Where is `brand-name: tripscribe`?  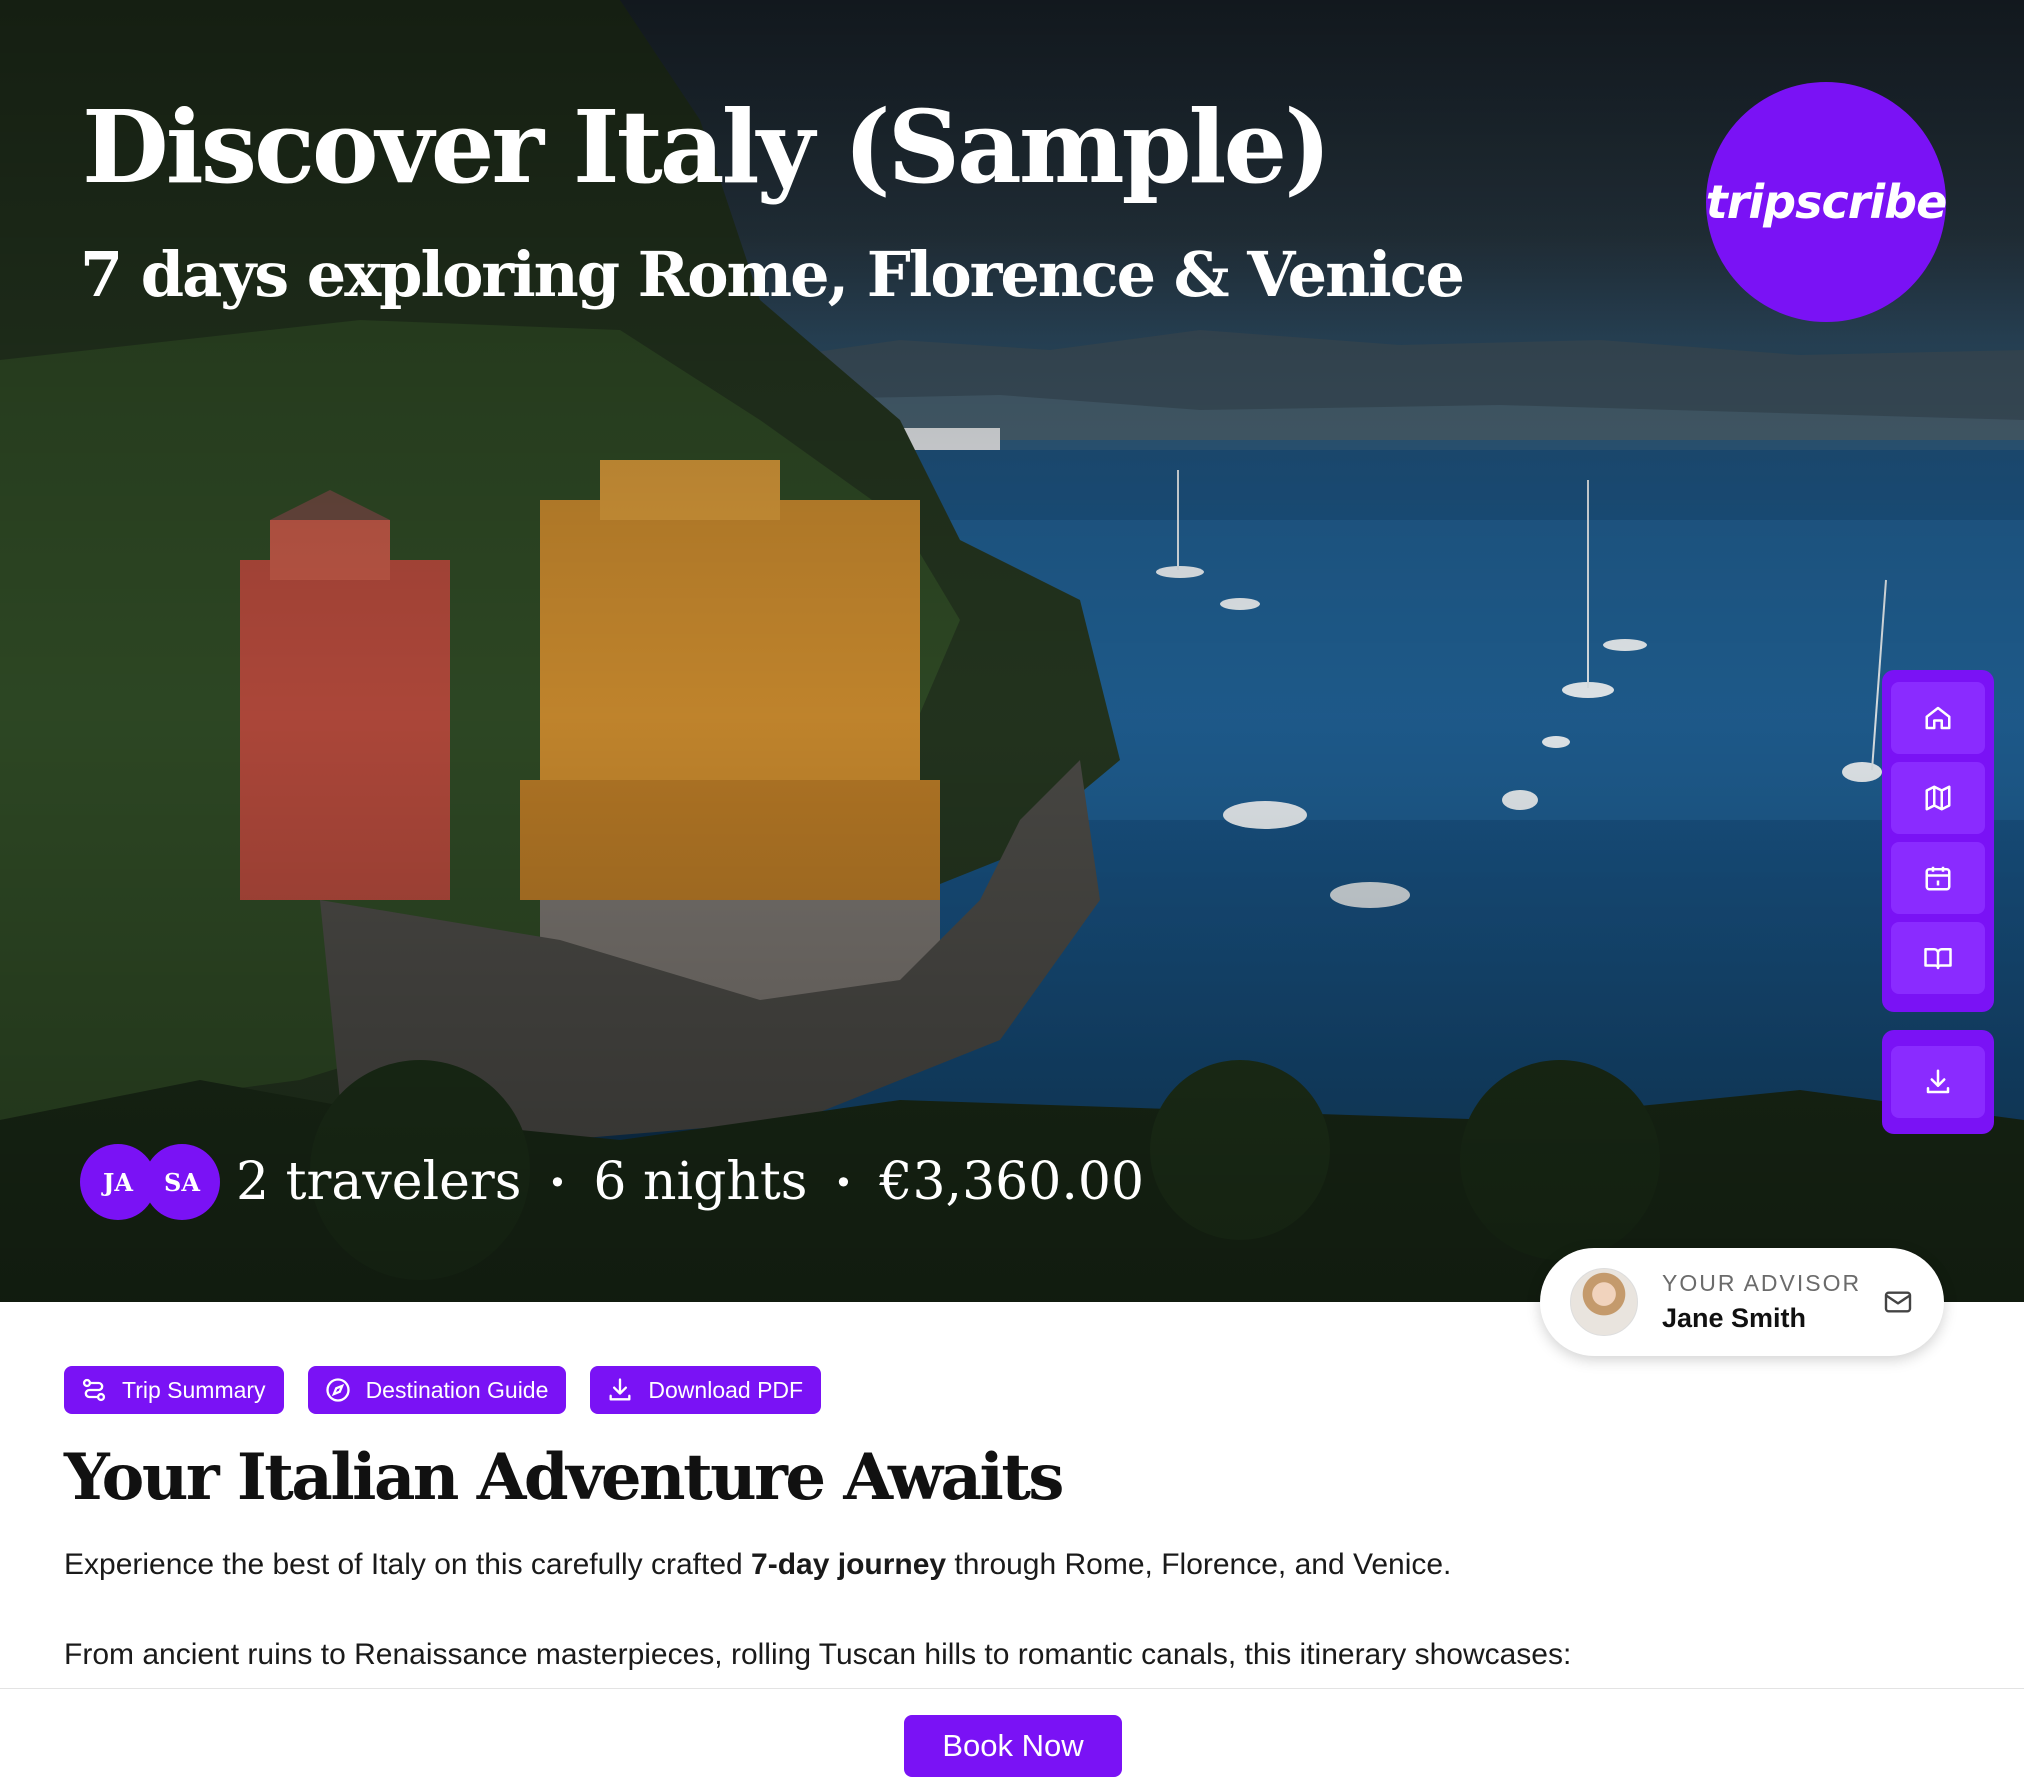
brand-name: tripscribe is located at coordinates (1826, 202).